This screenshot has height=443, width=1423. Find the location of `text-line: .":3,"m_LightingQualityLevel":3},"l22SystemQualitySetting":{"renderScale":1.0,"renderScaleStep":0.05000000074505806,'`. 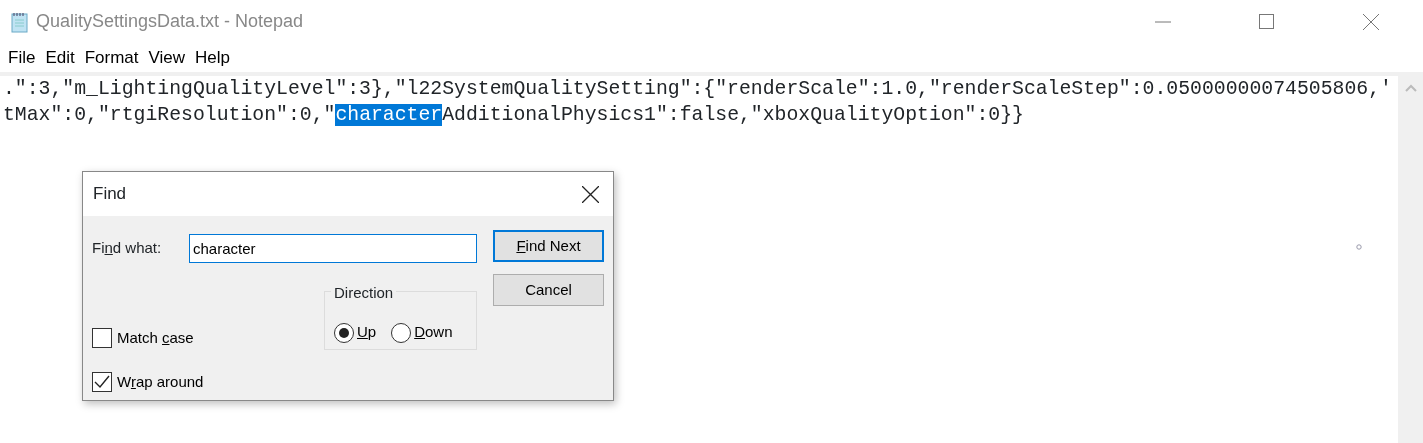

text-line: .":3,"m_LightingQualityLevel":3},"l22SystemQualitySetting":{"renderScale":1.0,"renderScaleStep":0.05000000074505806,' is located at coordinates (698, 89).